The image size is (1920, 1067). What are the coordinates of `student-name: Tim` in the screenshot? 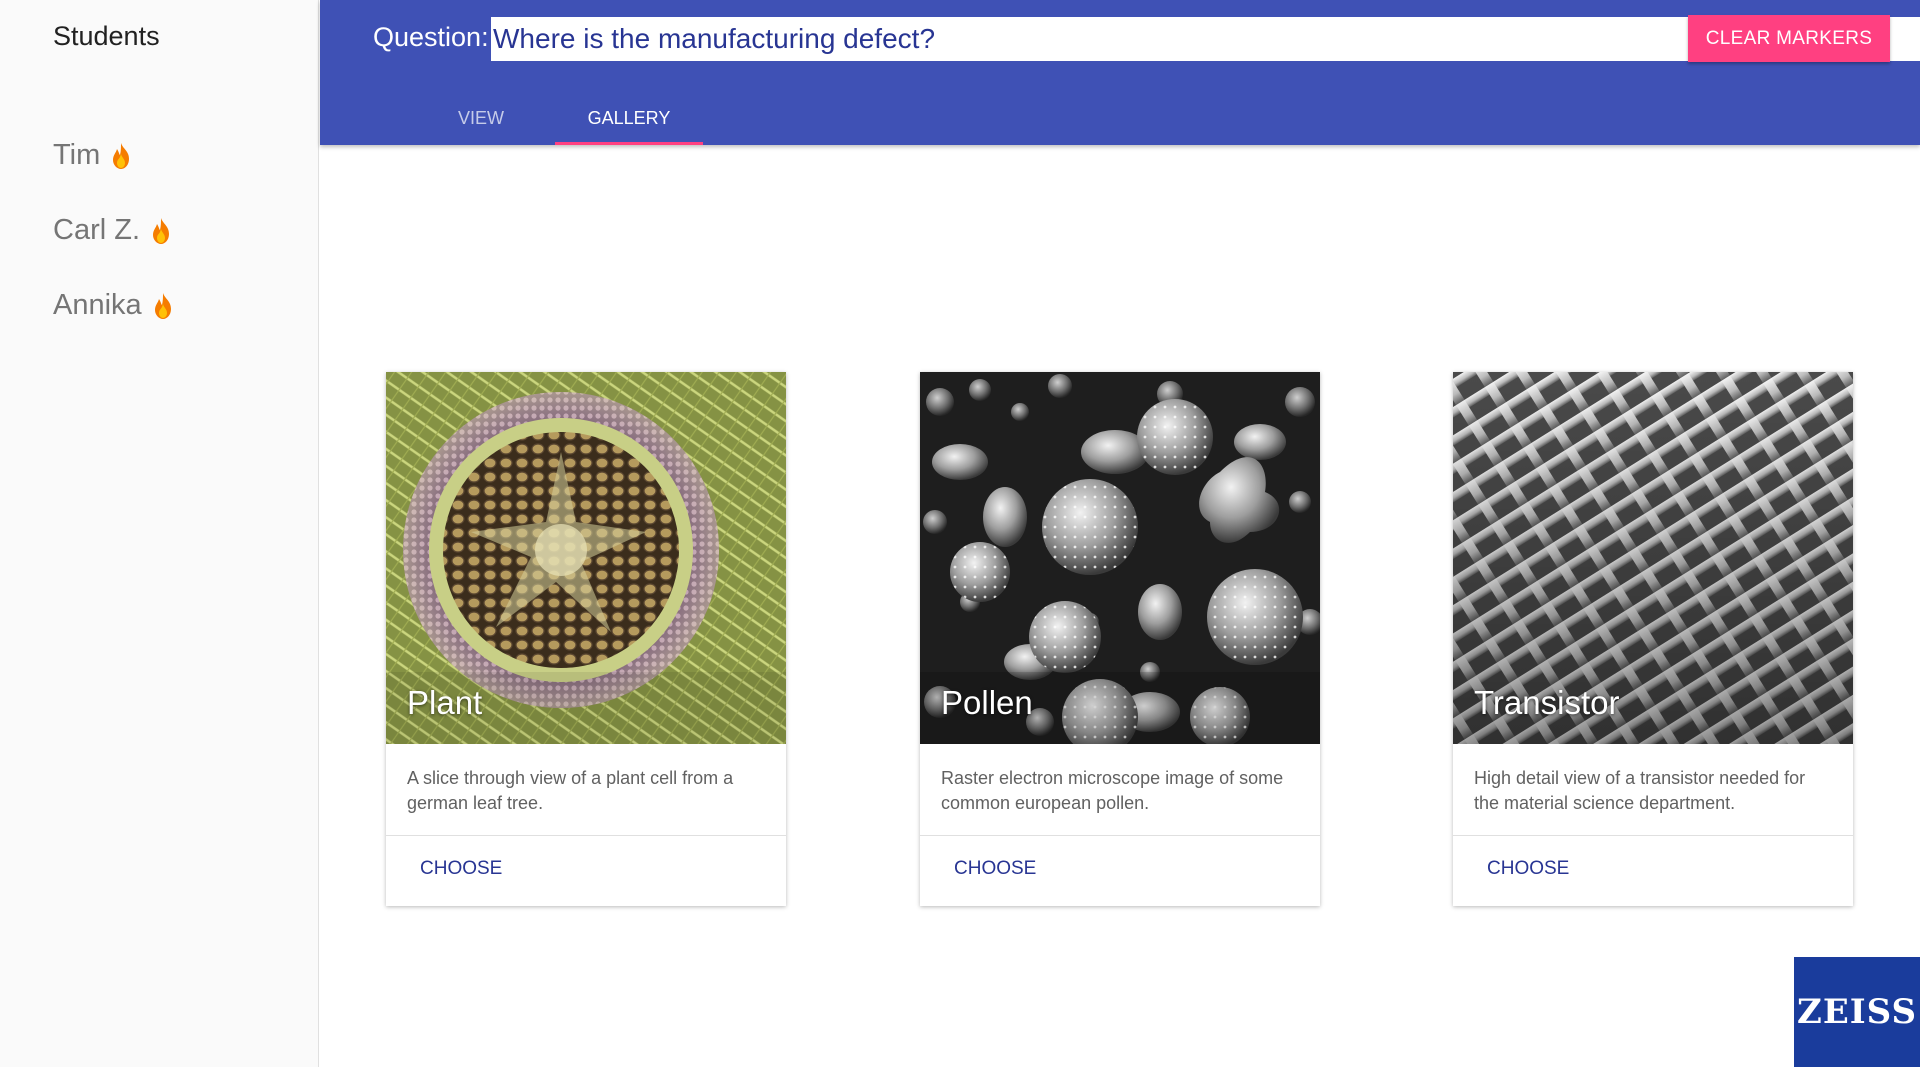 It's located at (77, 155).